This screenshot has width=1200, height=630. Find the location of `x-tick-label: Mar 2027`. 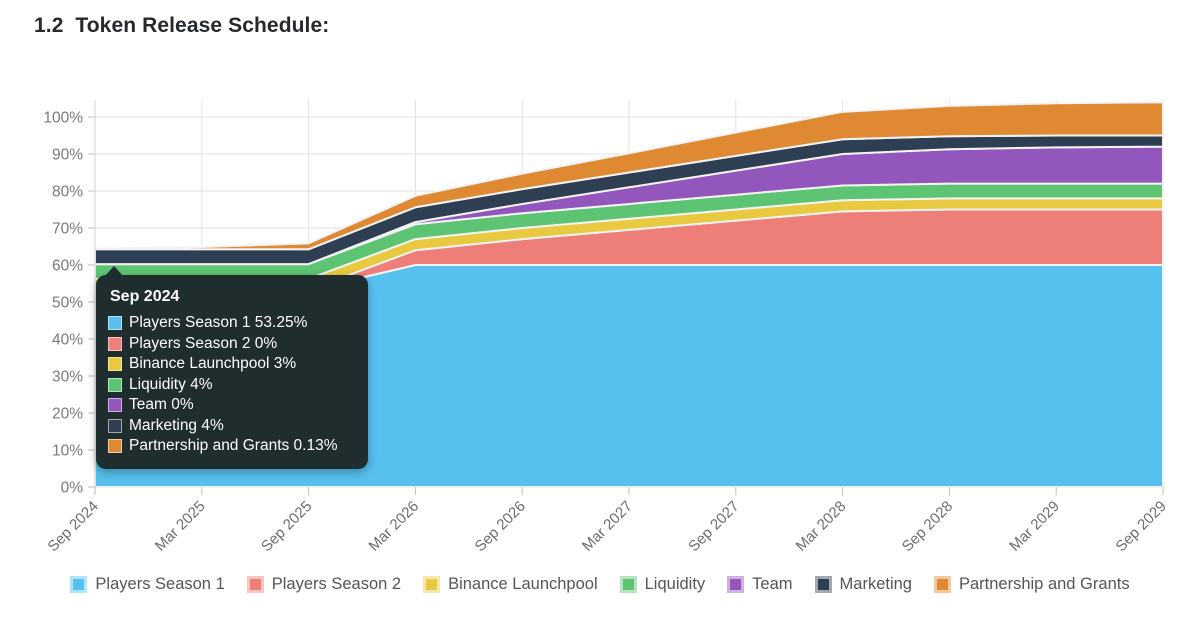

x-tick-label: Mar 2027 is located at coordinates (607, 526).